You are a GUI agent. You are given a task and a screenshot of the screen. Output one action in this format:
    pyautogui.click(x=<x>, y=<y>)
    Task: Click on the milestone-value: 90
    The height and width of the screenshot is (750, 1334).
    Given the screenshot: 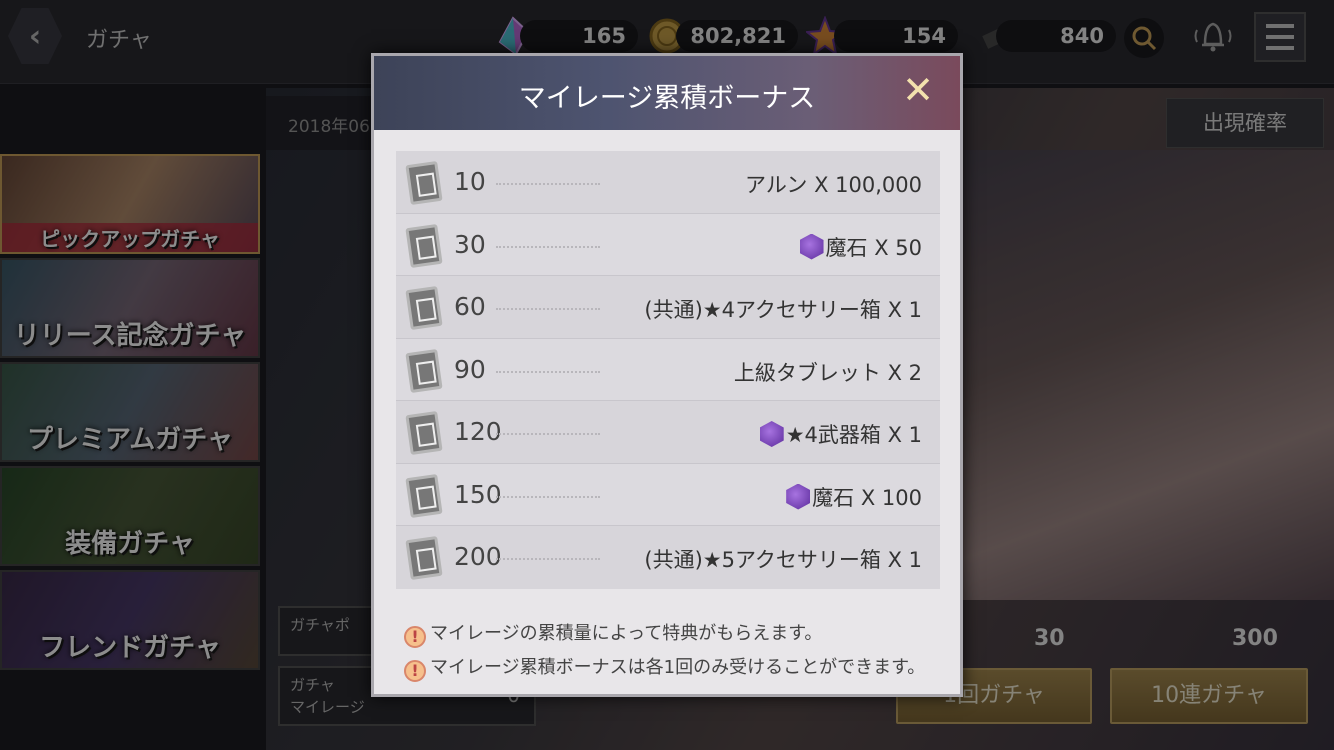 What is the action you would take?
    pyautogui.click(x=470, y=369)
    